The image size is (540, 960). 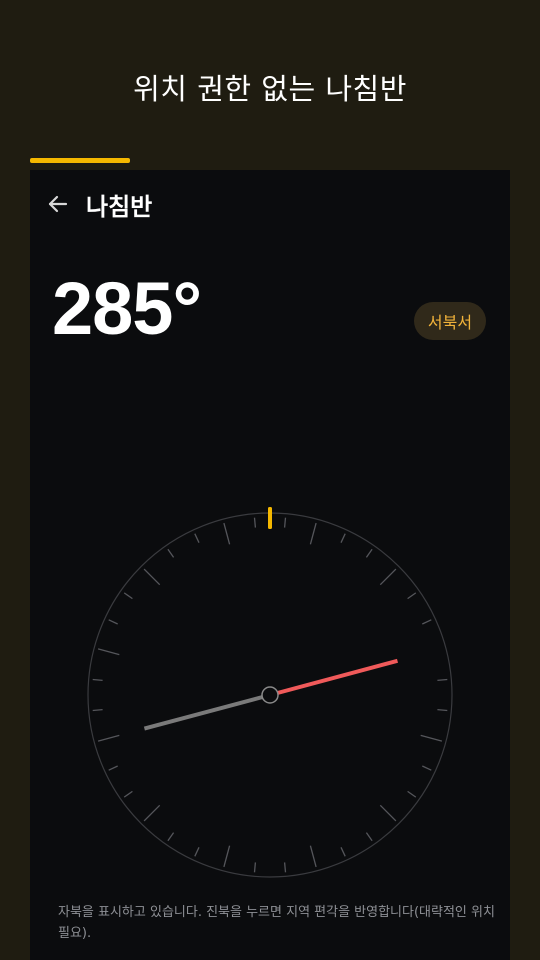 I want to click on needle-pivot, so click(x=270, y=695).